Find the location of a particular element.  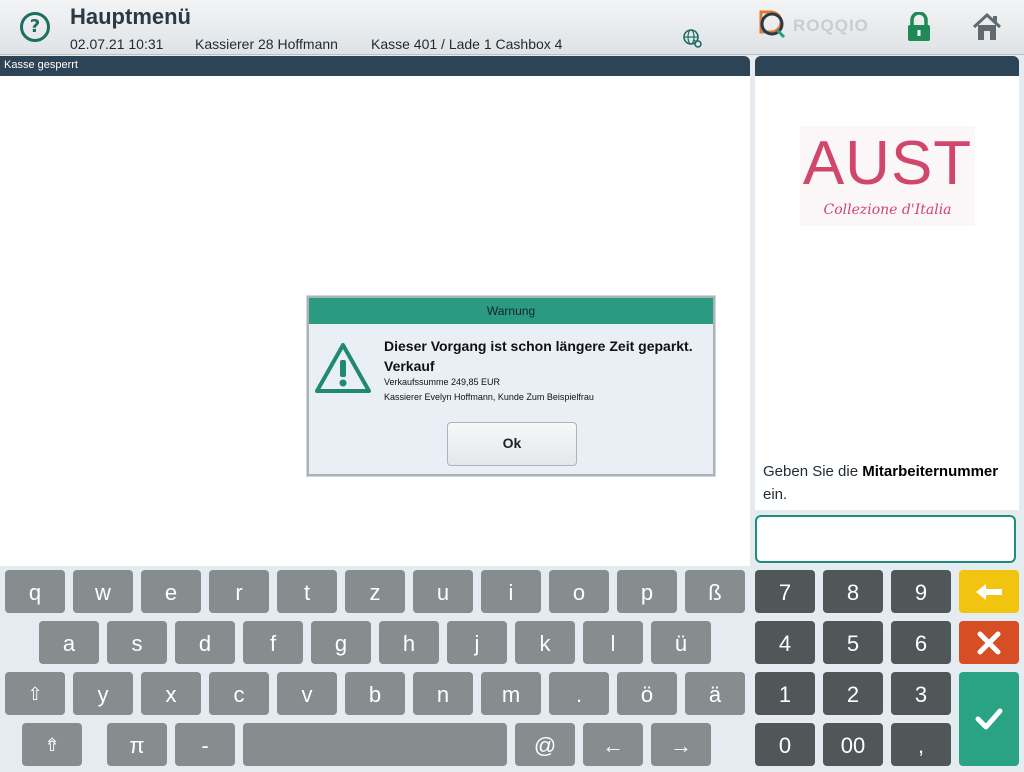

key-period: . is located at coordinates (579, 693).